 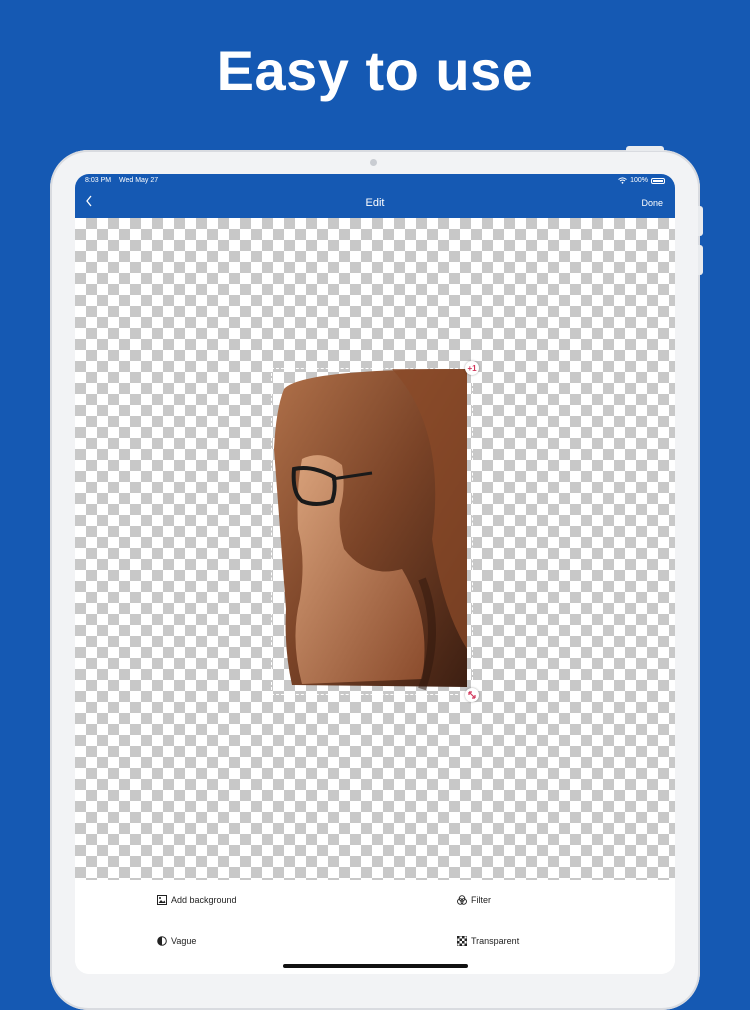 What do you see at coordinates (370, 530) in the screenshot?
I see `portrait-photo` at bounding box center [370, 530].